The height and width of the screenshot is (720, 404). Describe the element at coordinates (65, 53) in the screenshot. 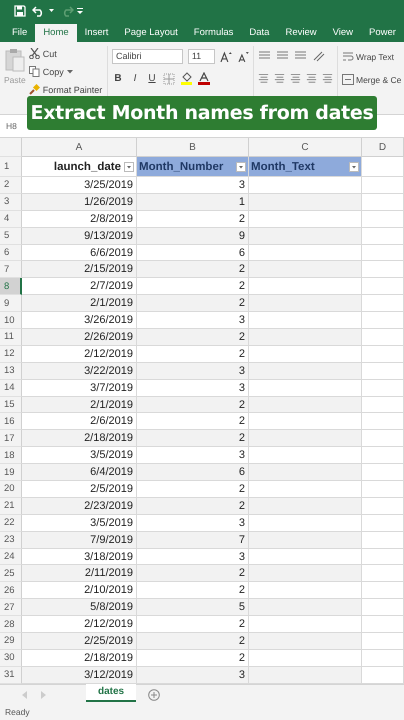

I see `cut-button: Cut` at that location.